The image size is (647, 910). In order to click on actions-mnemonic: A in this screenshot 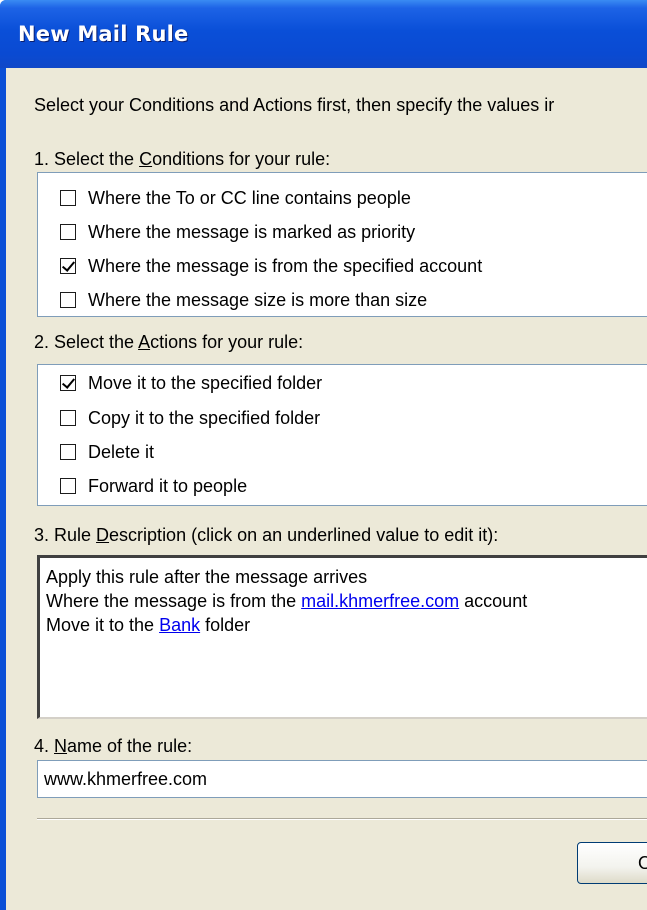, I will do `click(144, 342)`.